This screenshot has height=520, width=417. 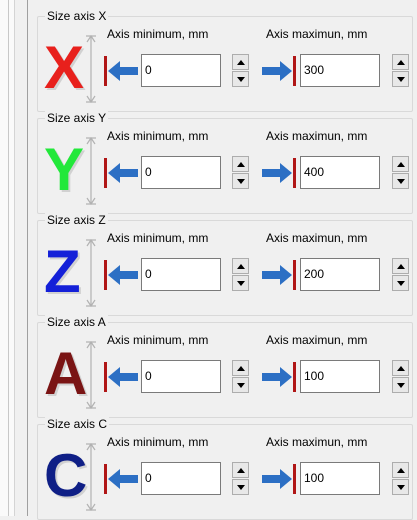 I want to click on axis-letter: Z, so click(x=62, y=271).